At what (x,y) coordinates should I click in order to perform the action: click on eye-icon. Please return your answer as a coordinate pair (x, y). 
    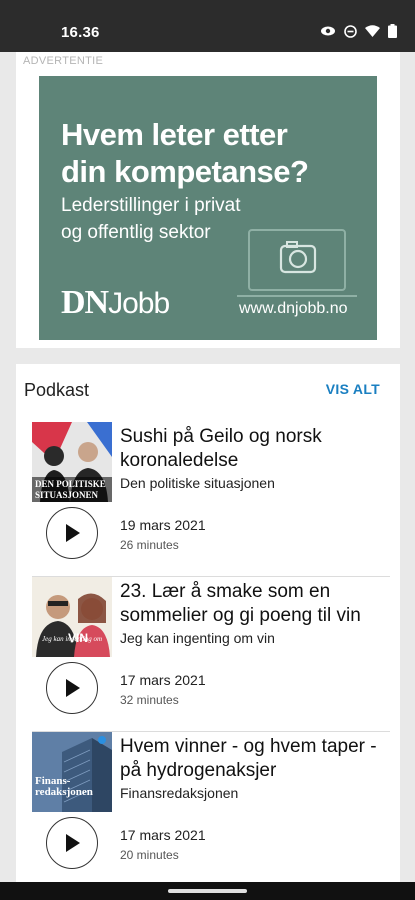
    Looking at the image, I should click on (328, 31).